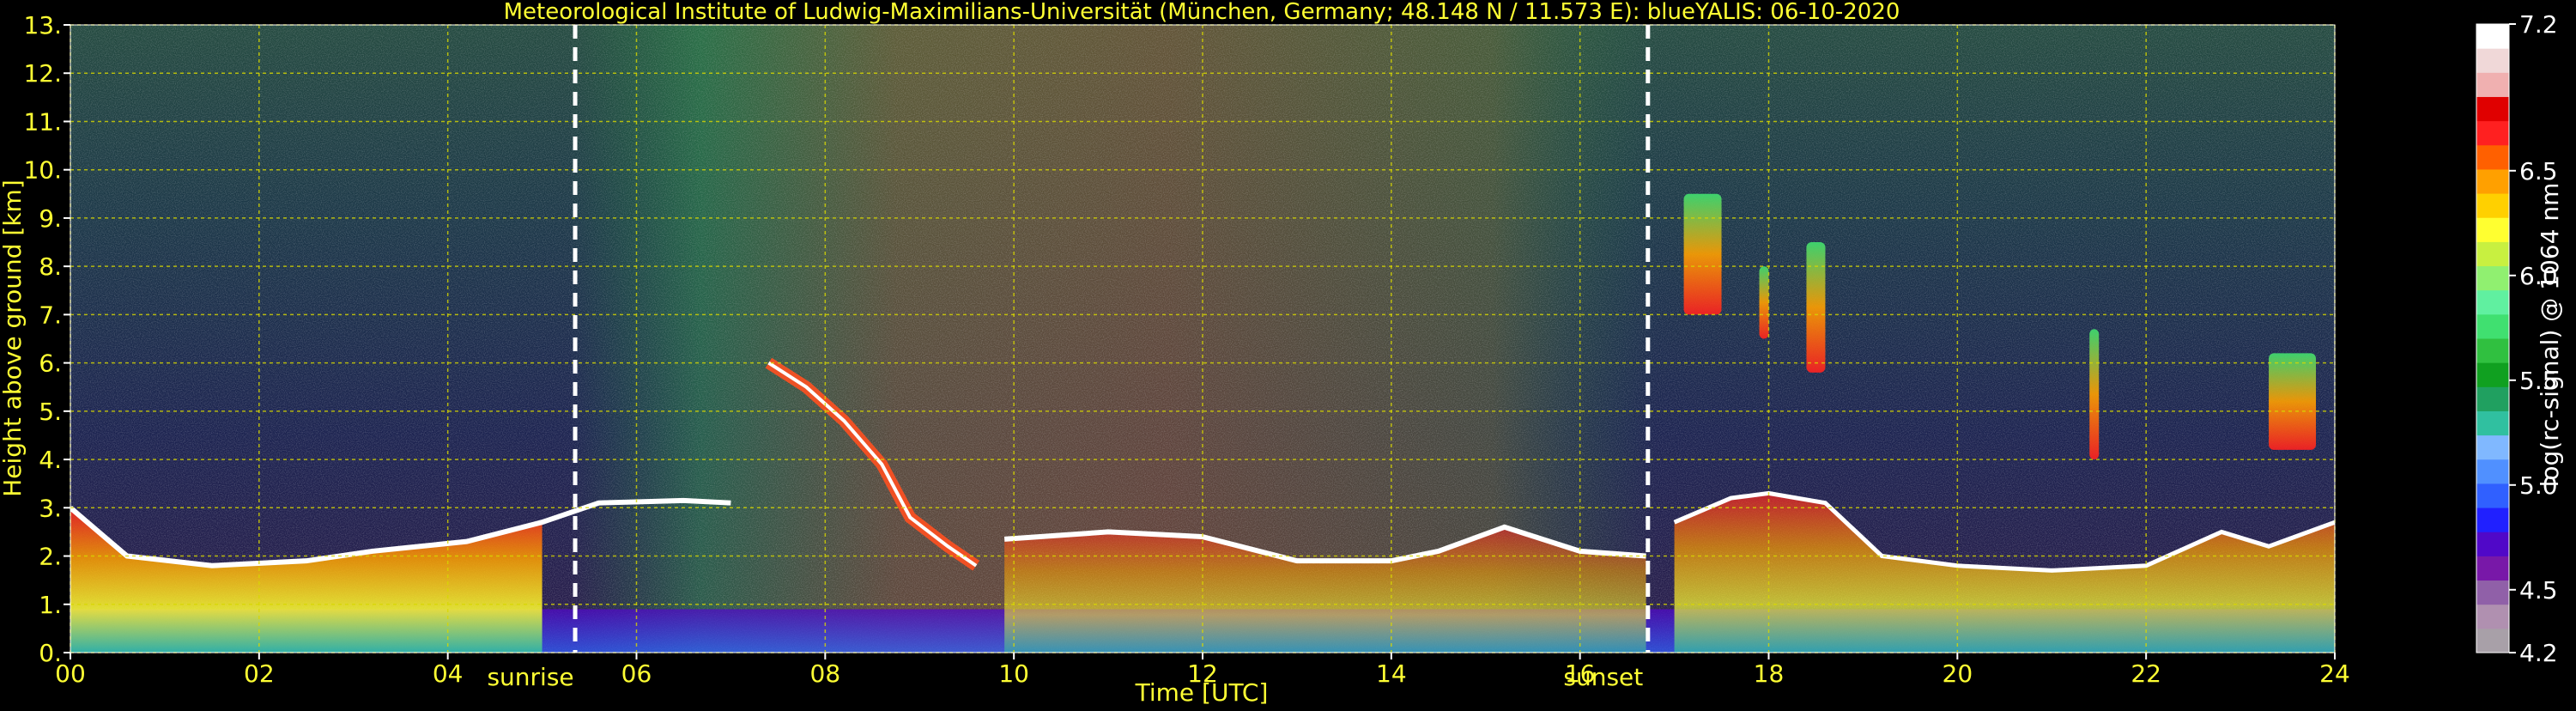 The height and width of the screenshot is (711, 2576). Describe the element at coordinates (13, 338) in the screenshot. I see `y-axis-label: Height above ground [km]` at that location.